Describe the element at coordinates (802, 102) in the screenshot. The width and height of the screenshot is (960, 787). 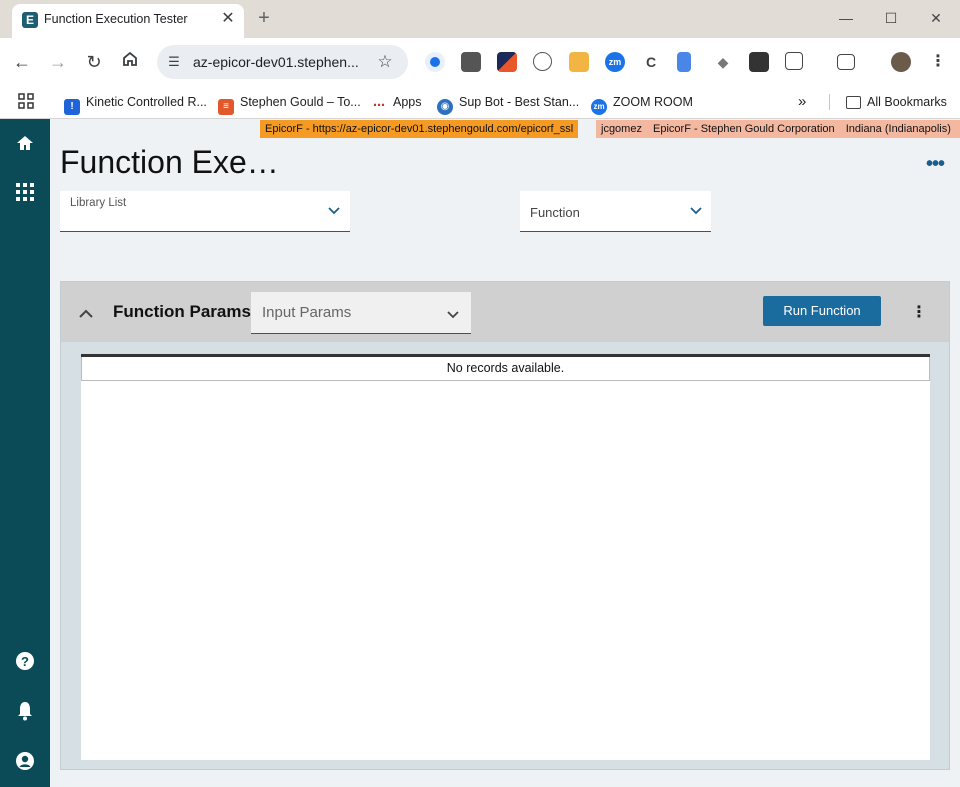
I see `bookmarks-overflow-icon: »` at that location.